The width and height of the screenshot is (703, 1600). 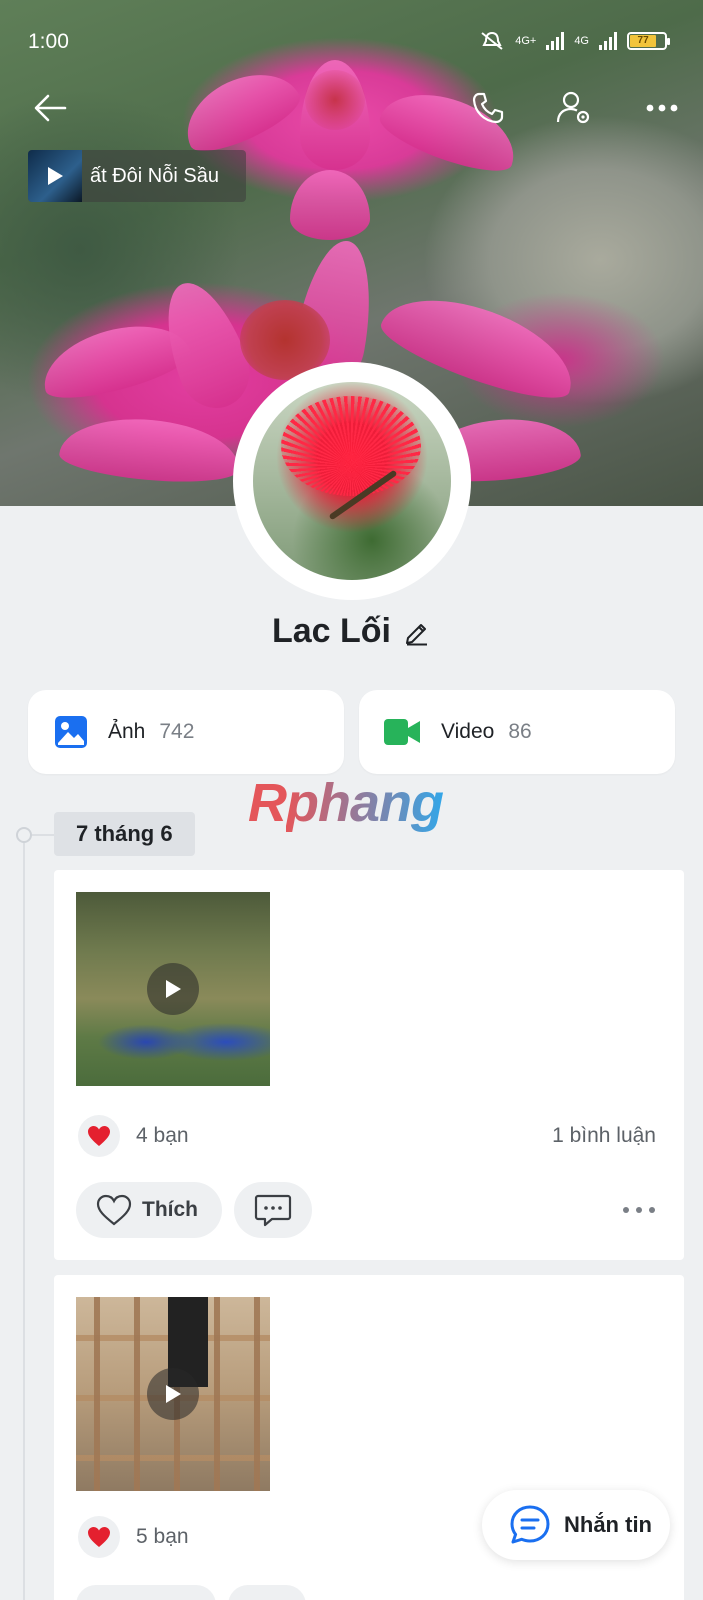 I want to click on status-icons: 4G+ 4G 77, so click(x=574, y=41).